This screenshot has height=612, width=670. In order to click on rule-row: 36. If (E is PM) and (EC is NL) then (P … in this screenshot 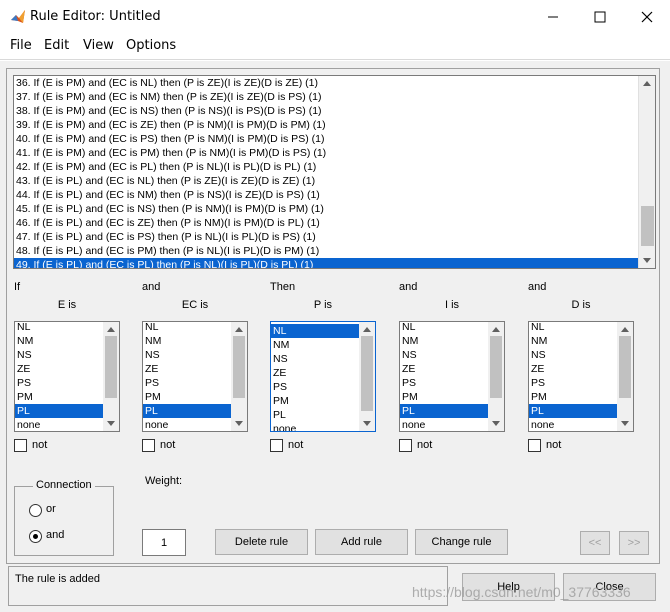, I will do `click(326, 83)`.